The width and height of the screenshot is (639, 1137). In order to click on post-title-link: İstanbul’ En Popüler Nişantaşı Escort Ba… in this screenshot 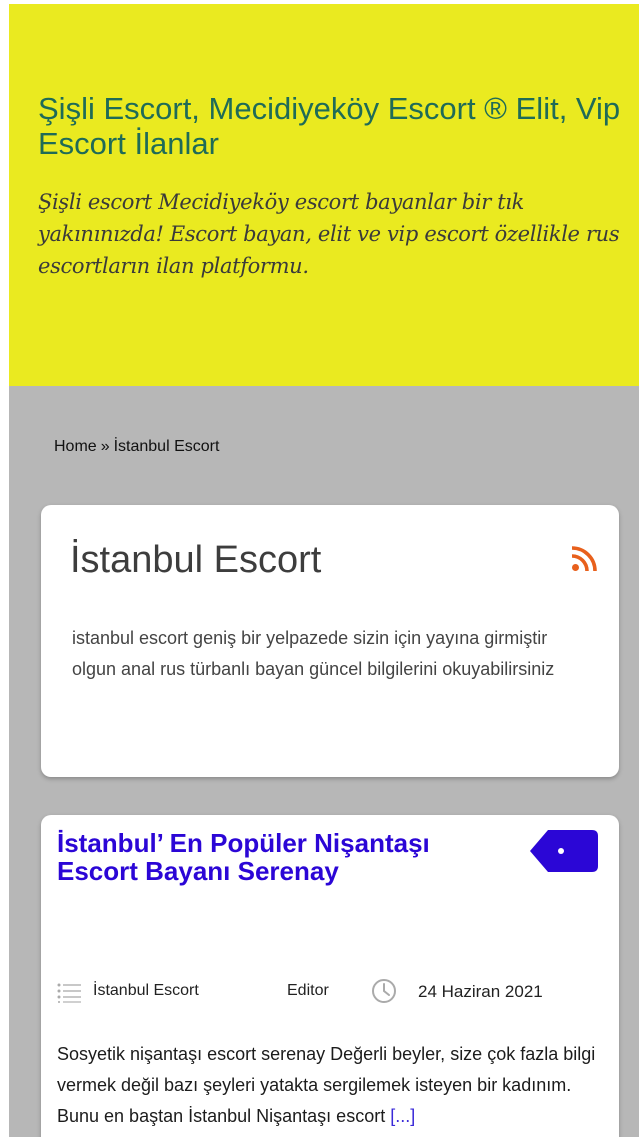, I will do `click(243, 857)`.